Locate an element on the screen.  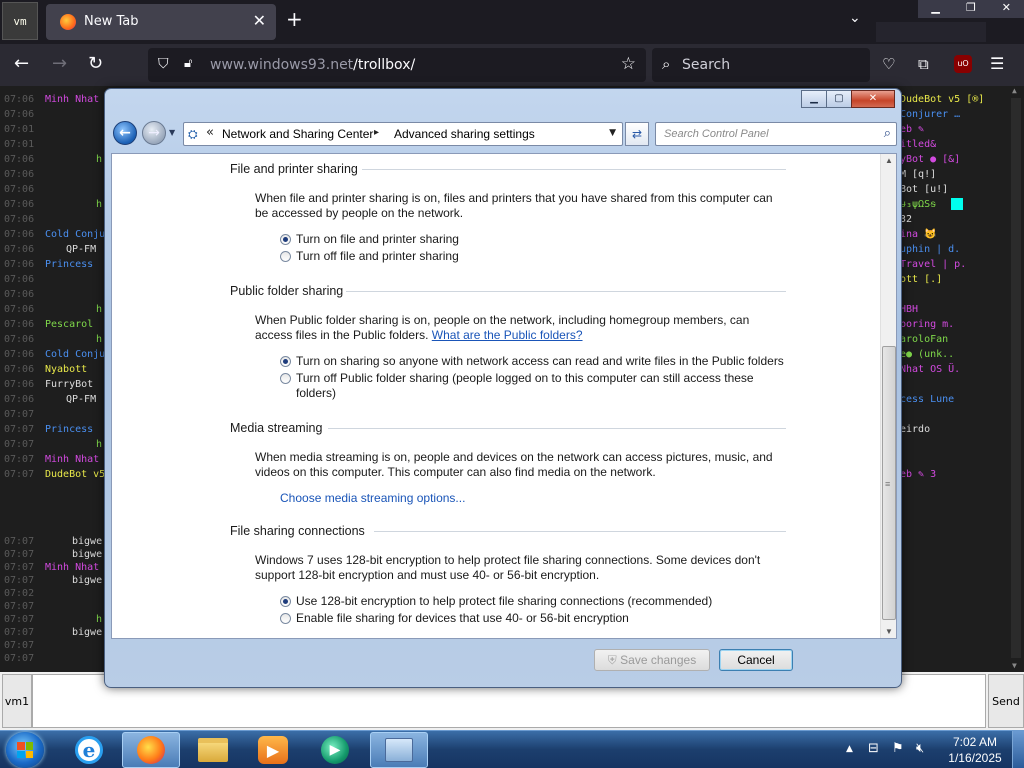
breadcrumb-overflow: « is located at coordinates (210, 132).